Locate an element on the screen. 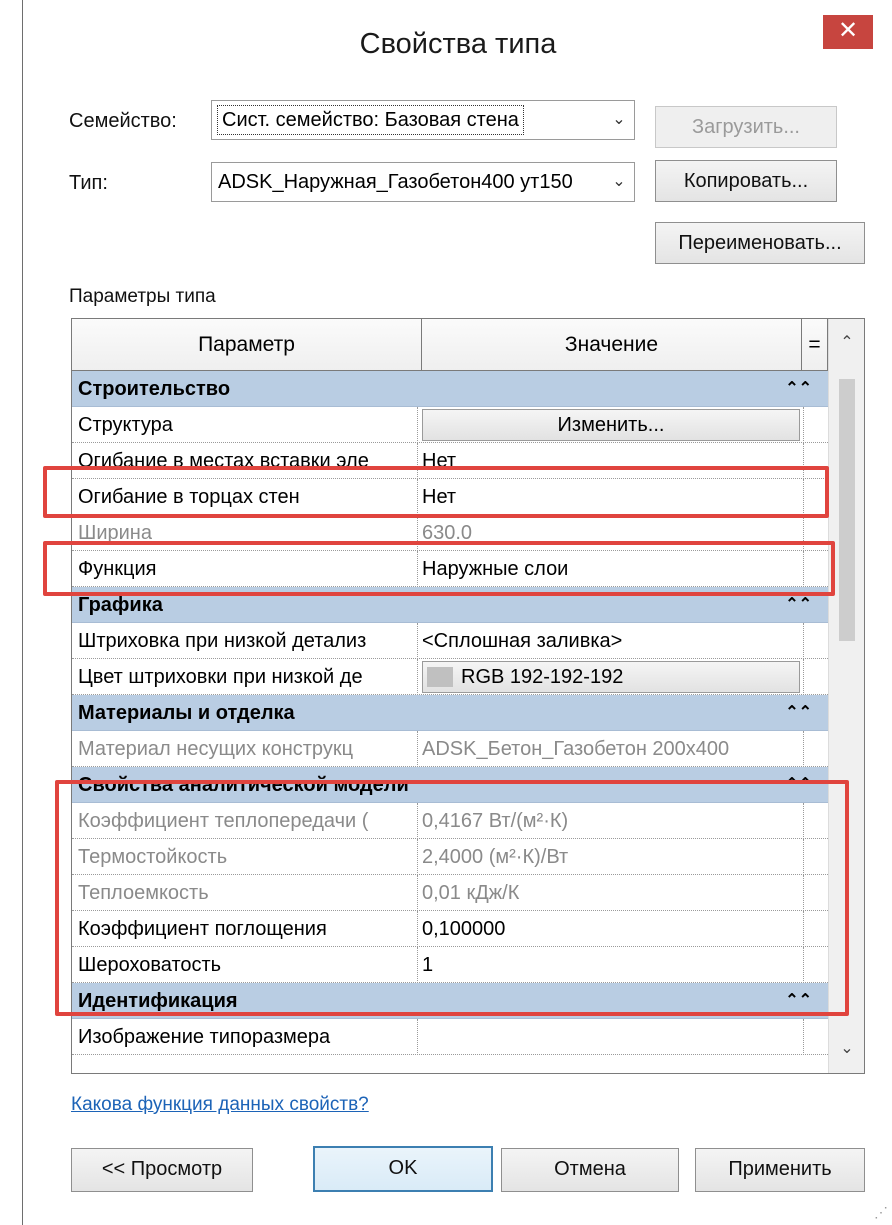 Image resolution: width=892 pixels, height=1225 pixels. scroll-down-icon: ⌄ is located at coordinates (846, 1049).